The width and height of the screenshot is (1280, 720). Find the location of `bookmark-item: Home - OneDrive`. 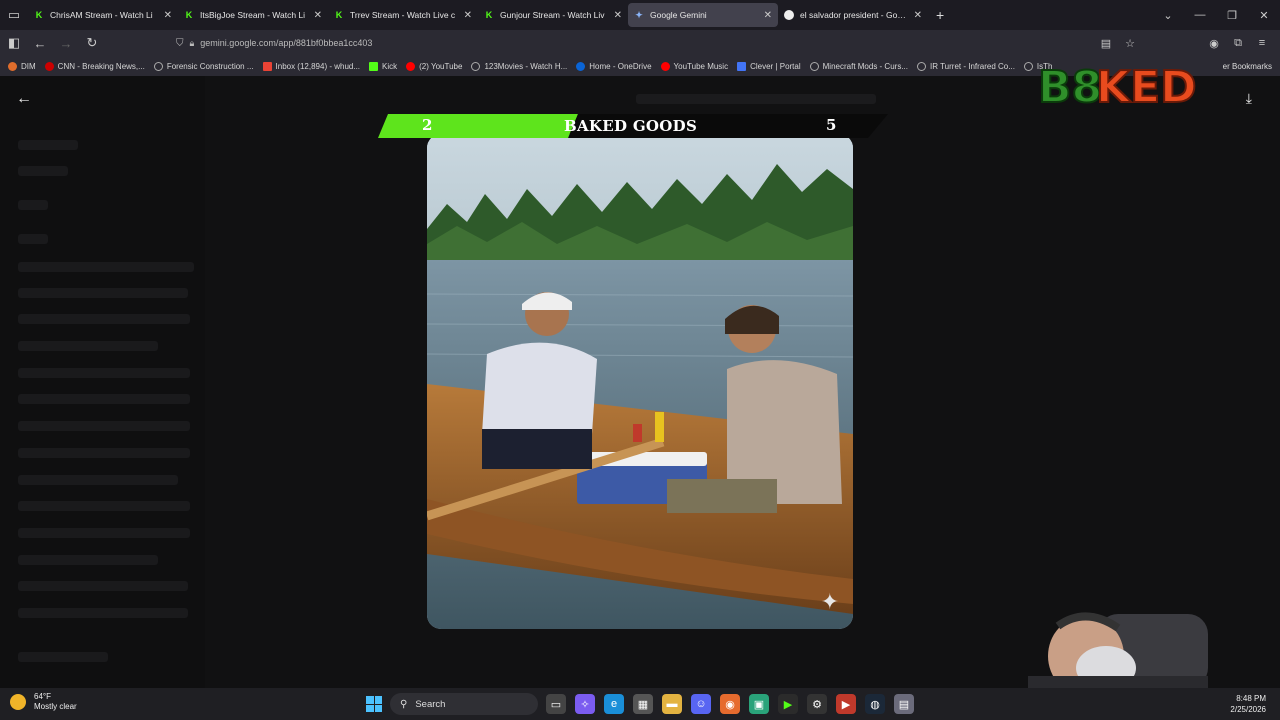

bookmark-item: Home - OneDrive is located at coordinates (614, 66).